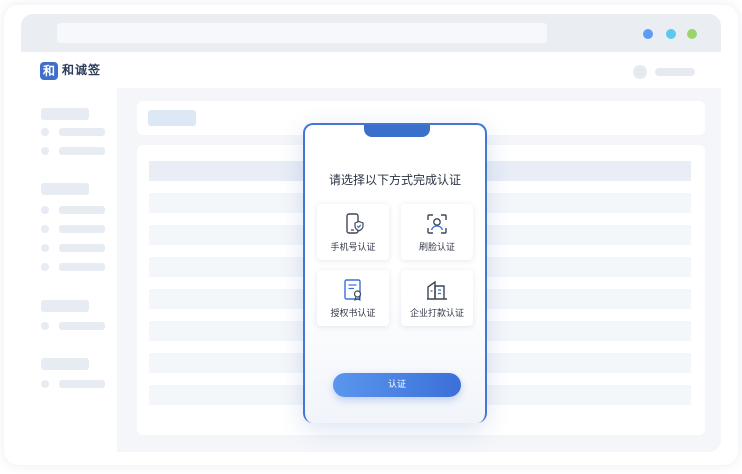 Image resolution: width=742 pixels, height=474 pixels. What do you see at coordinates (437, 290) in the screenshot?
I see `building-icon` at bounding box center [437, 290].